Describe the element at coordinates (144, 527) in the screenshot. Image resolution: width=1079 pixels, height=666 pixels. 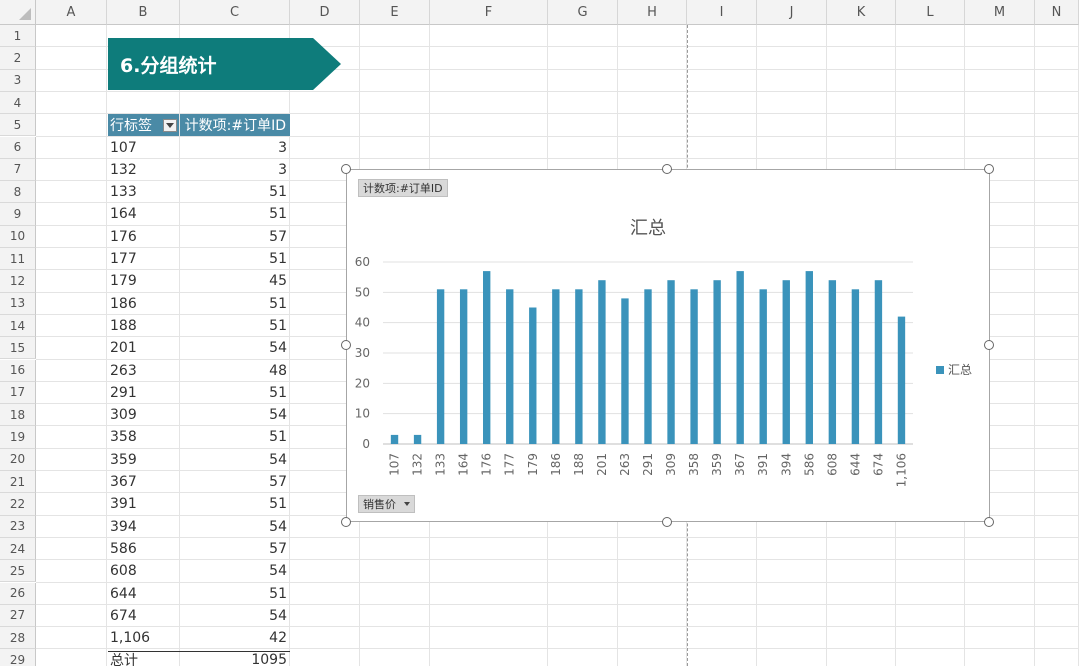
I see `pivot-row-label: 394` at that location.